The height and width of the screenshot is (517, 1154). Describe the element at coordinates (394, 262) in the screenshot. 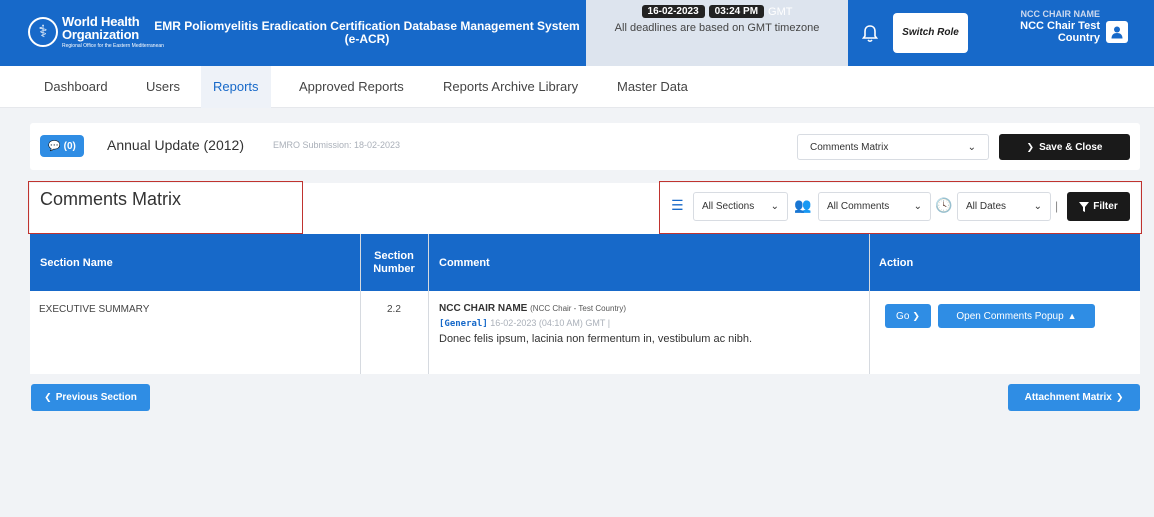

I see `col-section-number: Section Number` at that location.